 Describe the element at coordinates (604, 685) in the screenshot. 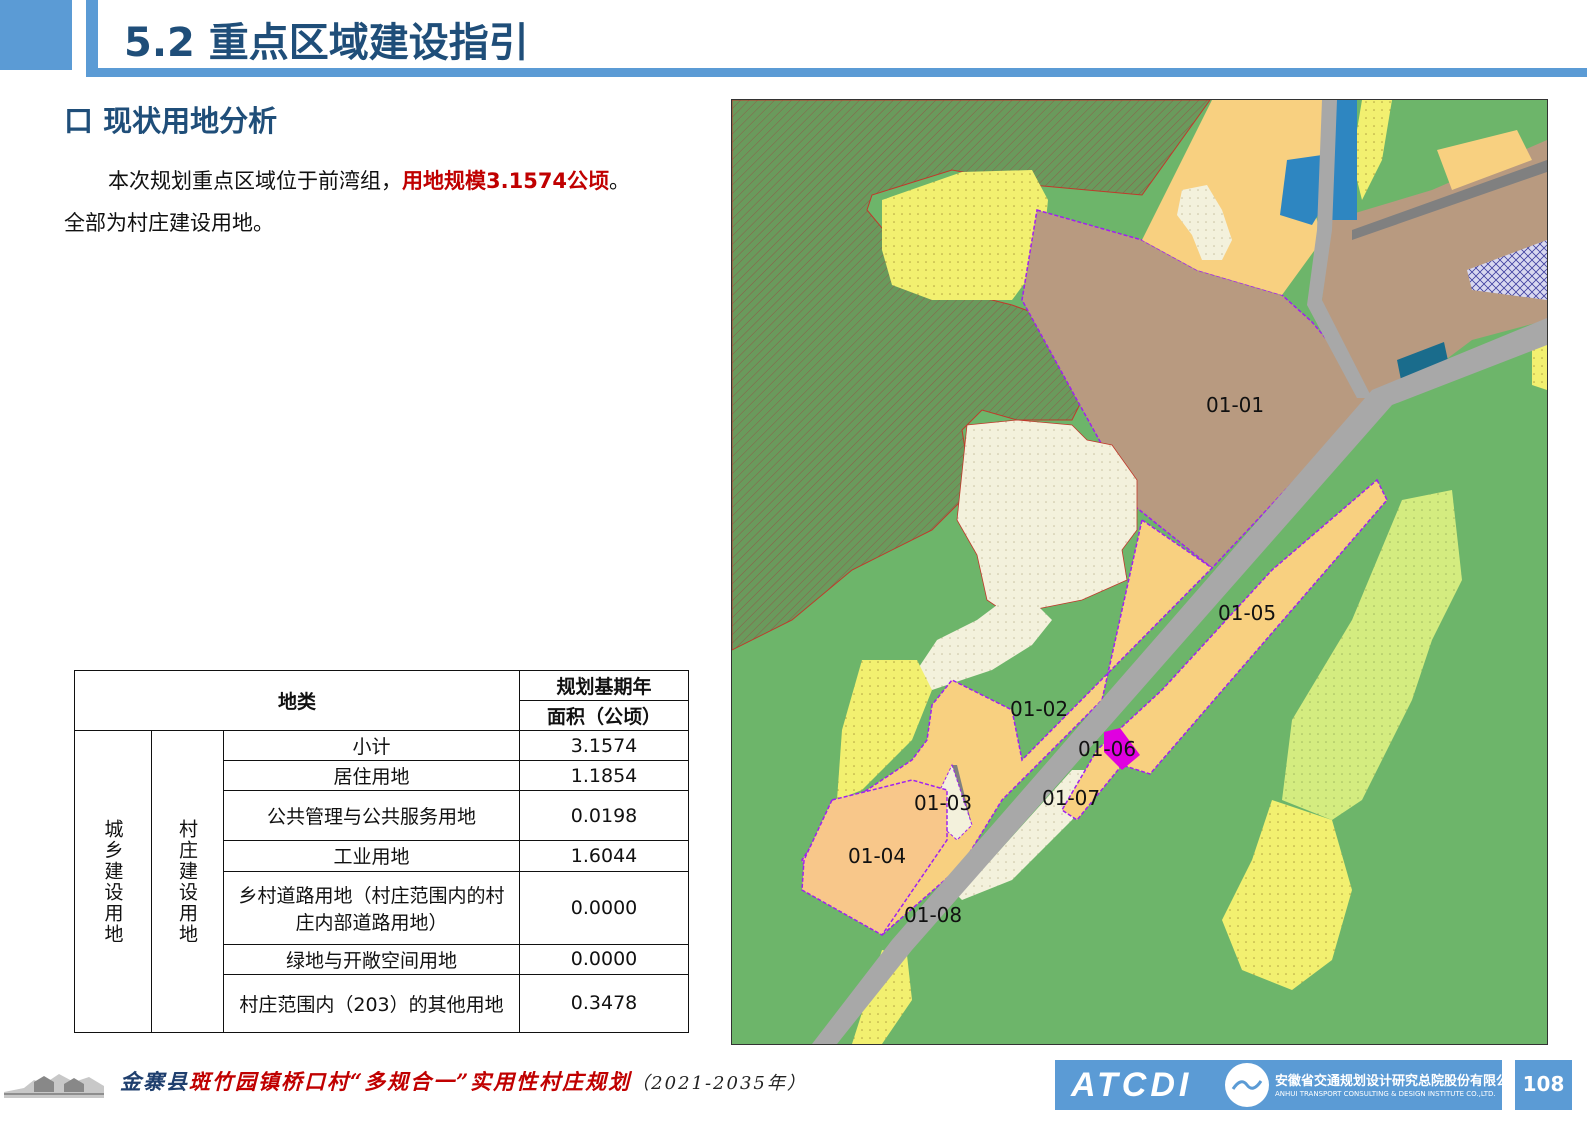

I see `table-header-year: 规划基期年` at that location.